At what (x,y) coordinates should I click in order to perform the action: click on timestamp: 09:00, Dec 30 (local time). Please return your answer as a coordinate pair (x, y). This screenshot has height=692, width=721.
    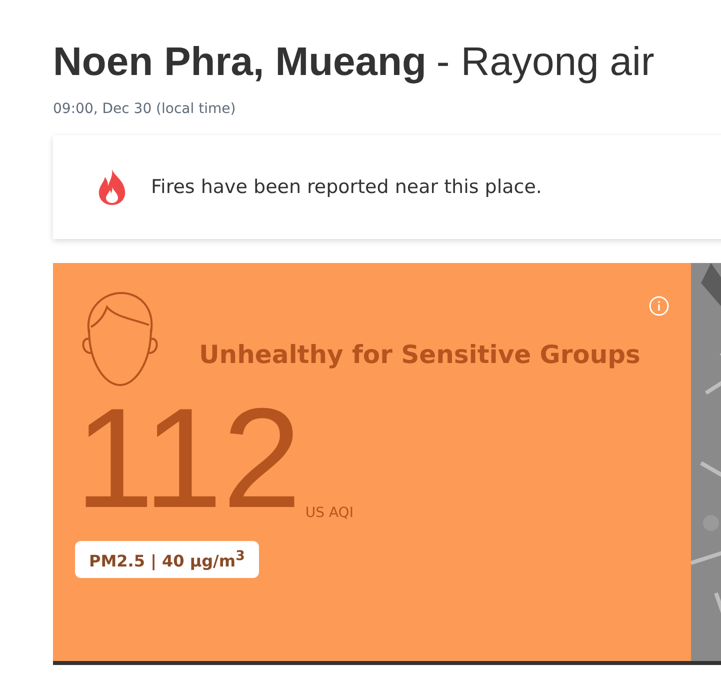
    Looking at the image, I should click on (144, 109).